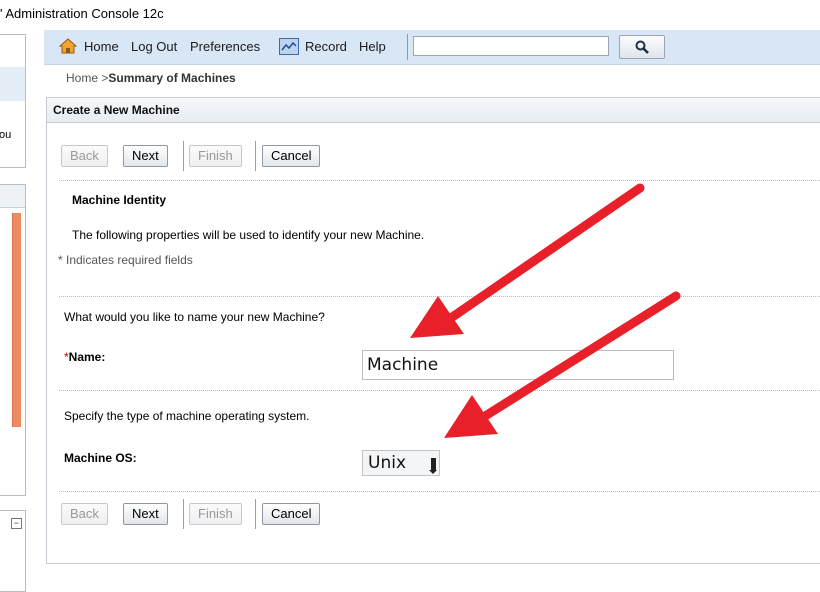  Describe the element at coordinates (145, 514) in the screenshot. I see `next-button-bottom: Next` at that location.